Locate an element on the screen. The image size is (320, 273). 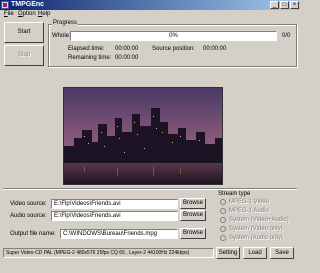
menu-file-rest: ile is located at coordinates (10, 14).